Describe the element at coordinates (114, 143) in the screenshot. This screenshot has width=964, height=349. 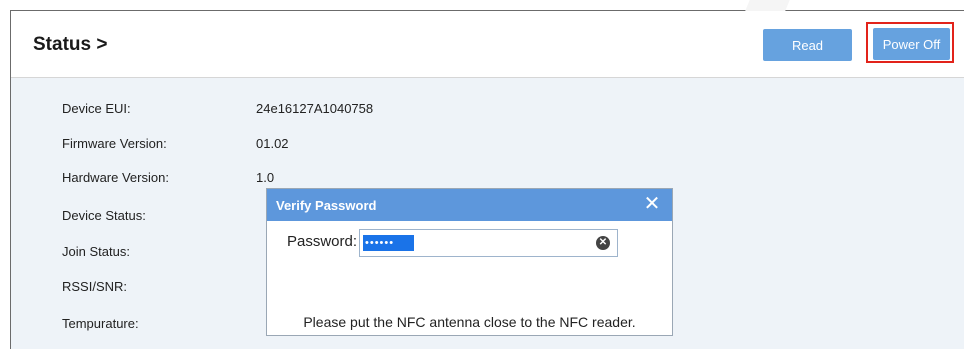
I see `firmware-version-label: Firmware Version:` at that location.